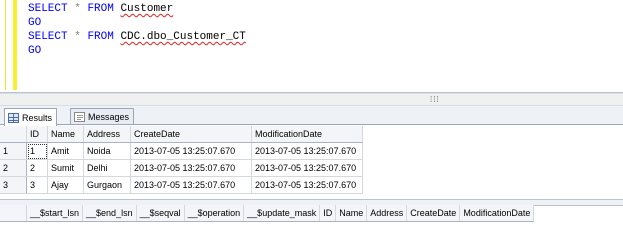  Describe the element at coordinates (37, 117) in the screenshot. I see `tab-results-label: Results` at that location.